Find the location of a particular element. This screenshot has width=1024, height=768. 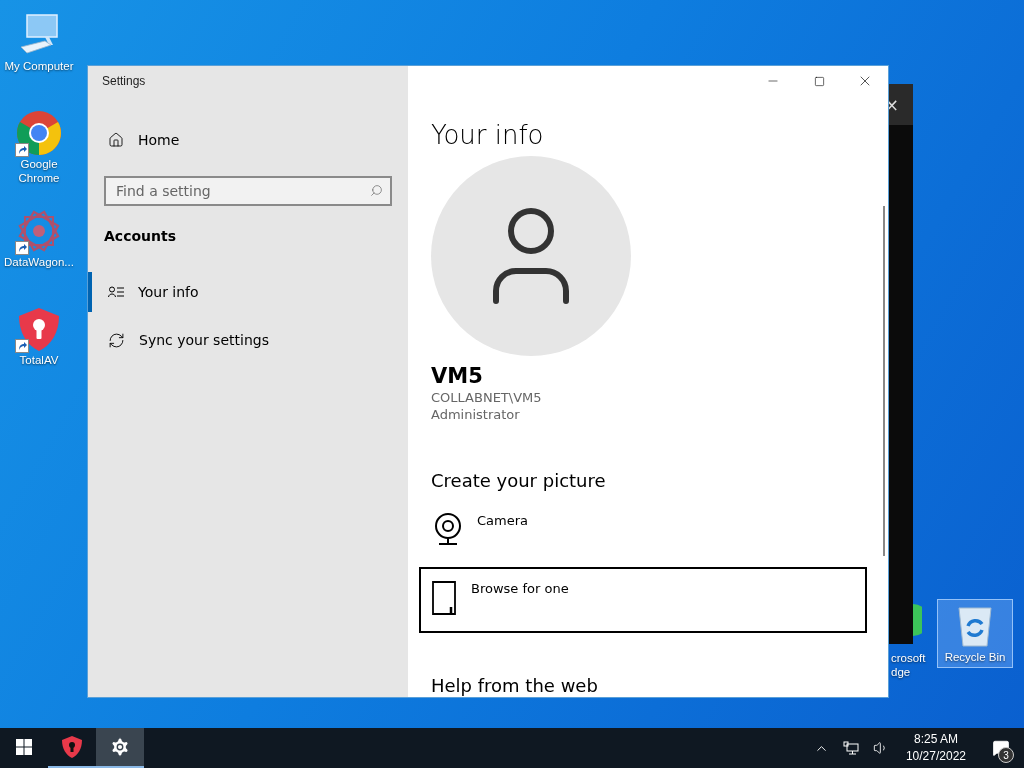

person-list-icon is located at coordinates (116, 292).